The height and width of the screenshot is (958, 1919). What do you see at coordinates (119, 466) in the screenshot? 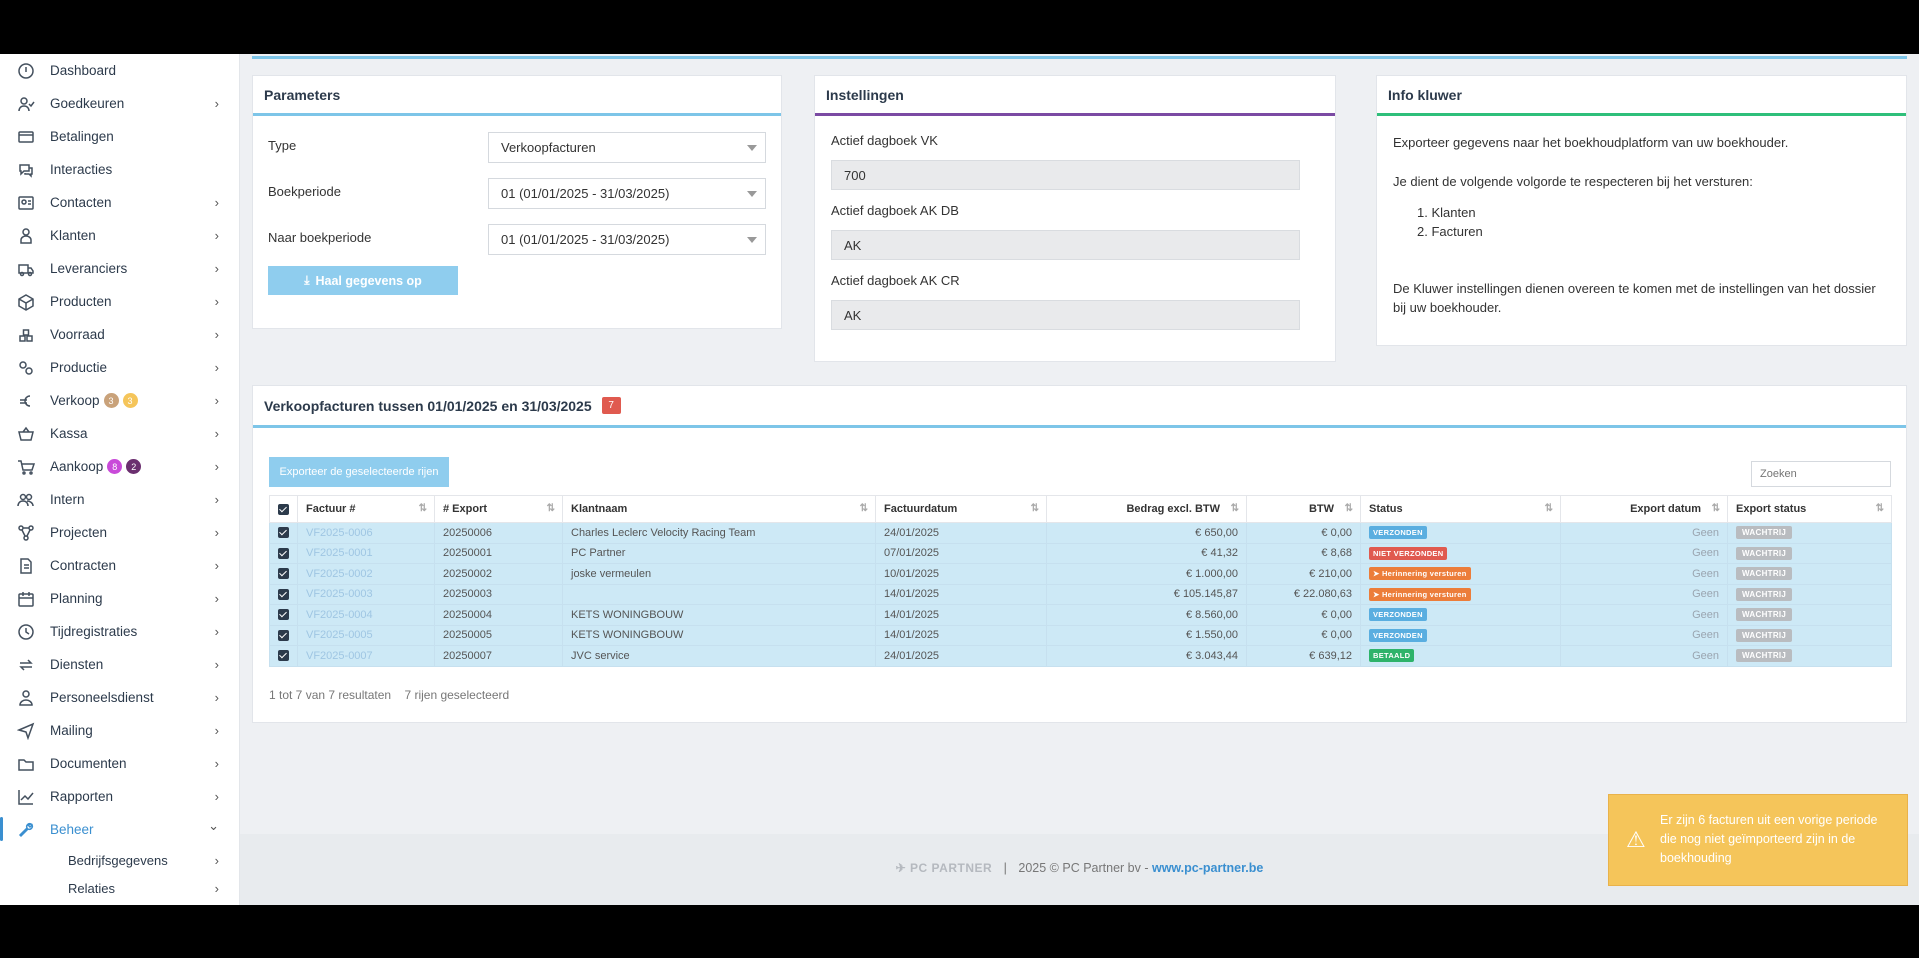
I see `sidebar-item-aankoop: Aankoop 8 2 ›` at bounding box center [119, 466].